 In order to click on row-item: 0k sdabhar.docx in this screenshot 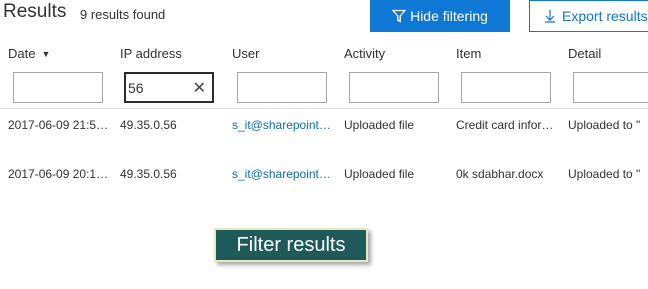, I will do `click(500, 174)`.